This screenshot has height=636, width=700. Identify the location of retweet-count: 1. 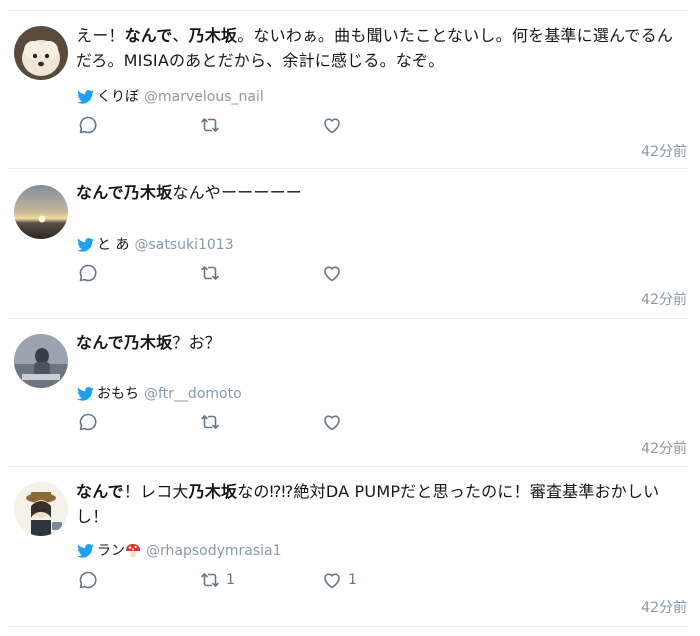
(230, 580).